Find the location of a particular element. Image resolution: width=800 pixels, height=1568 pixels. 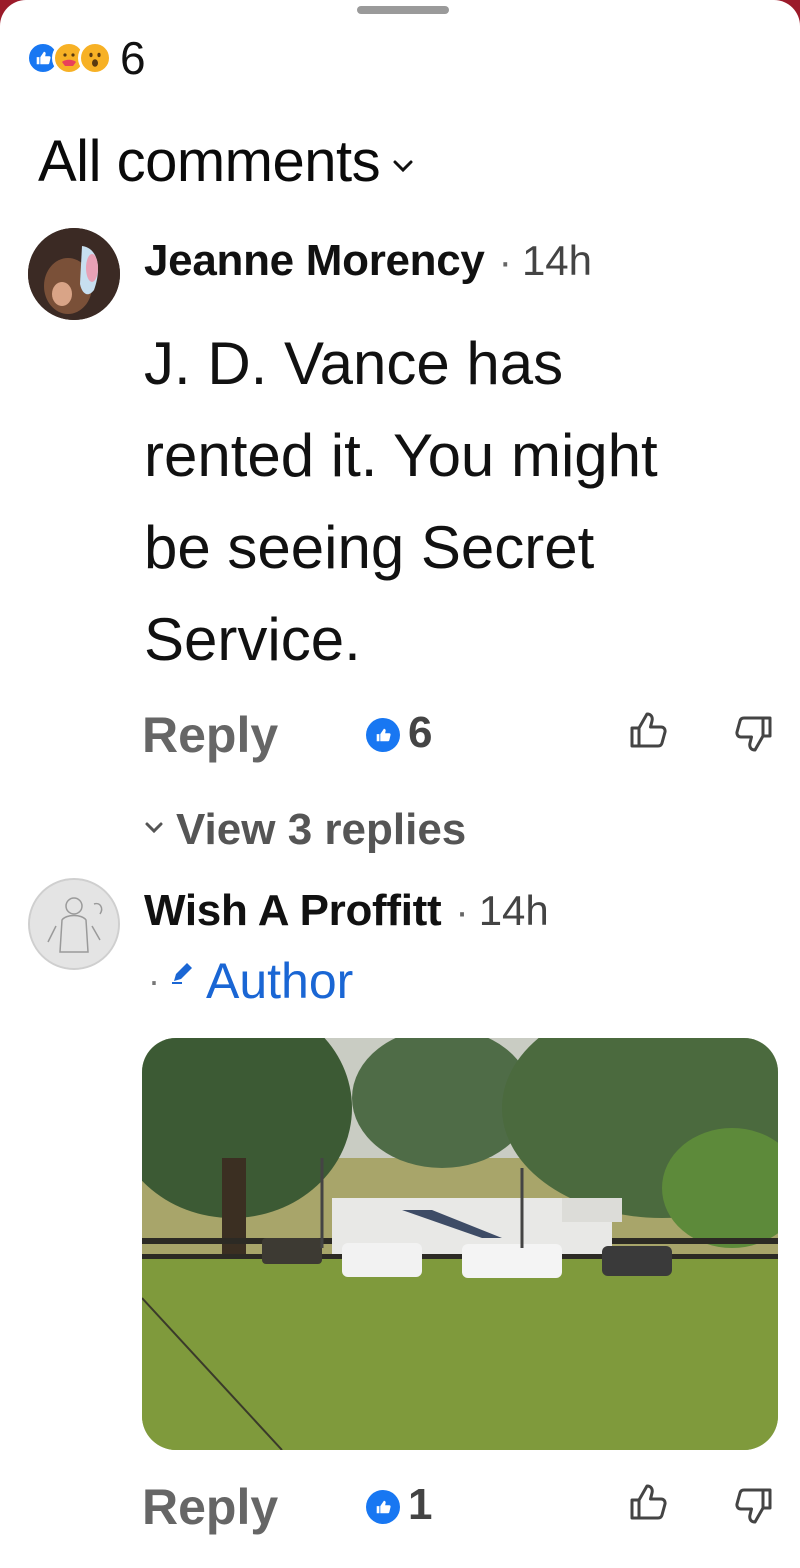

author-label: Author is located at coordinates (280, 981).